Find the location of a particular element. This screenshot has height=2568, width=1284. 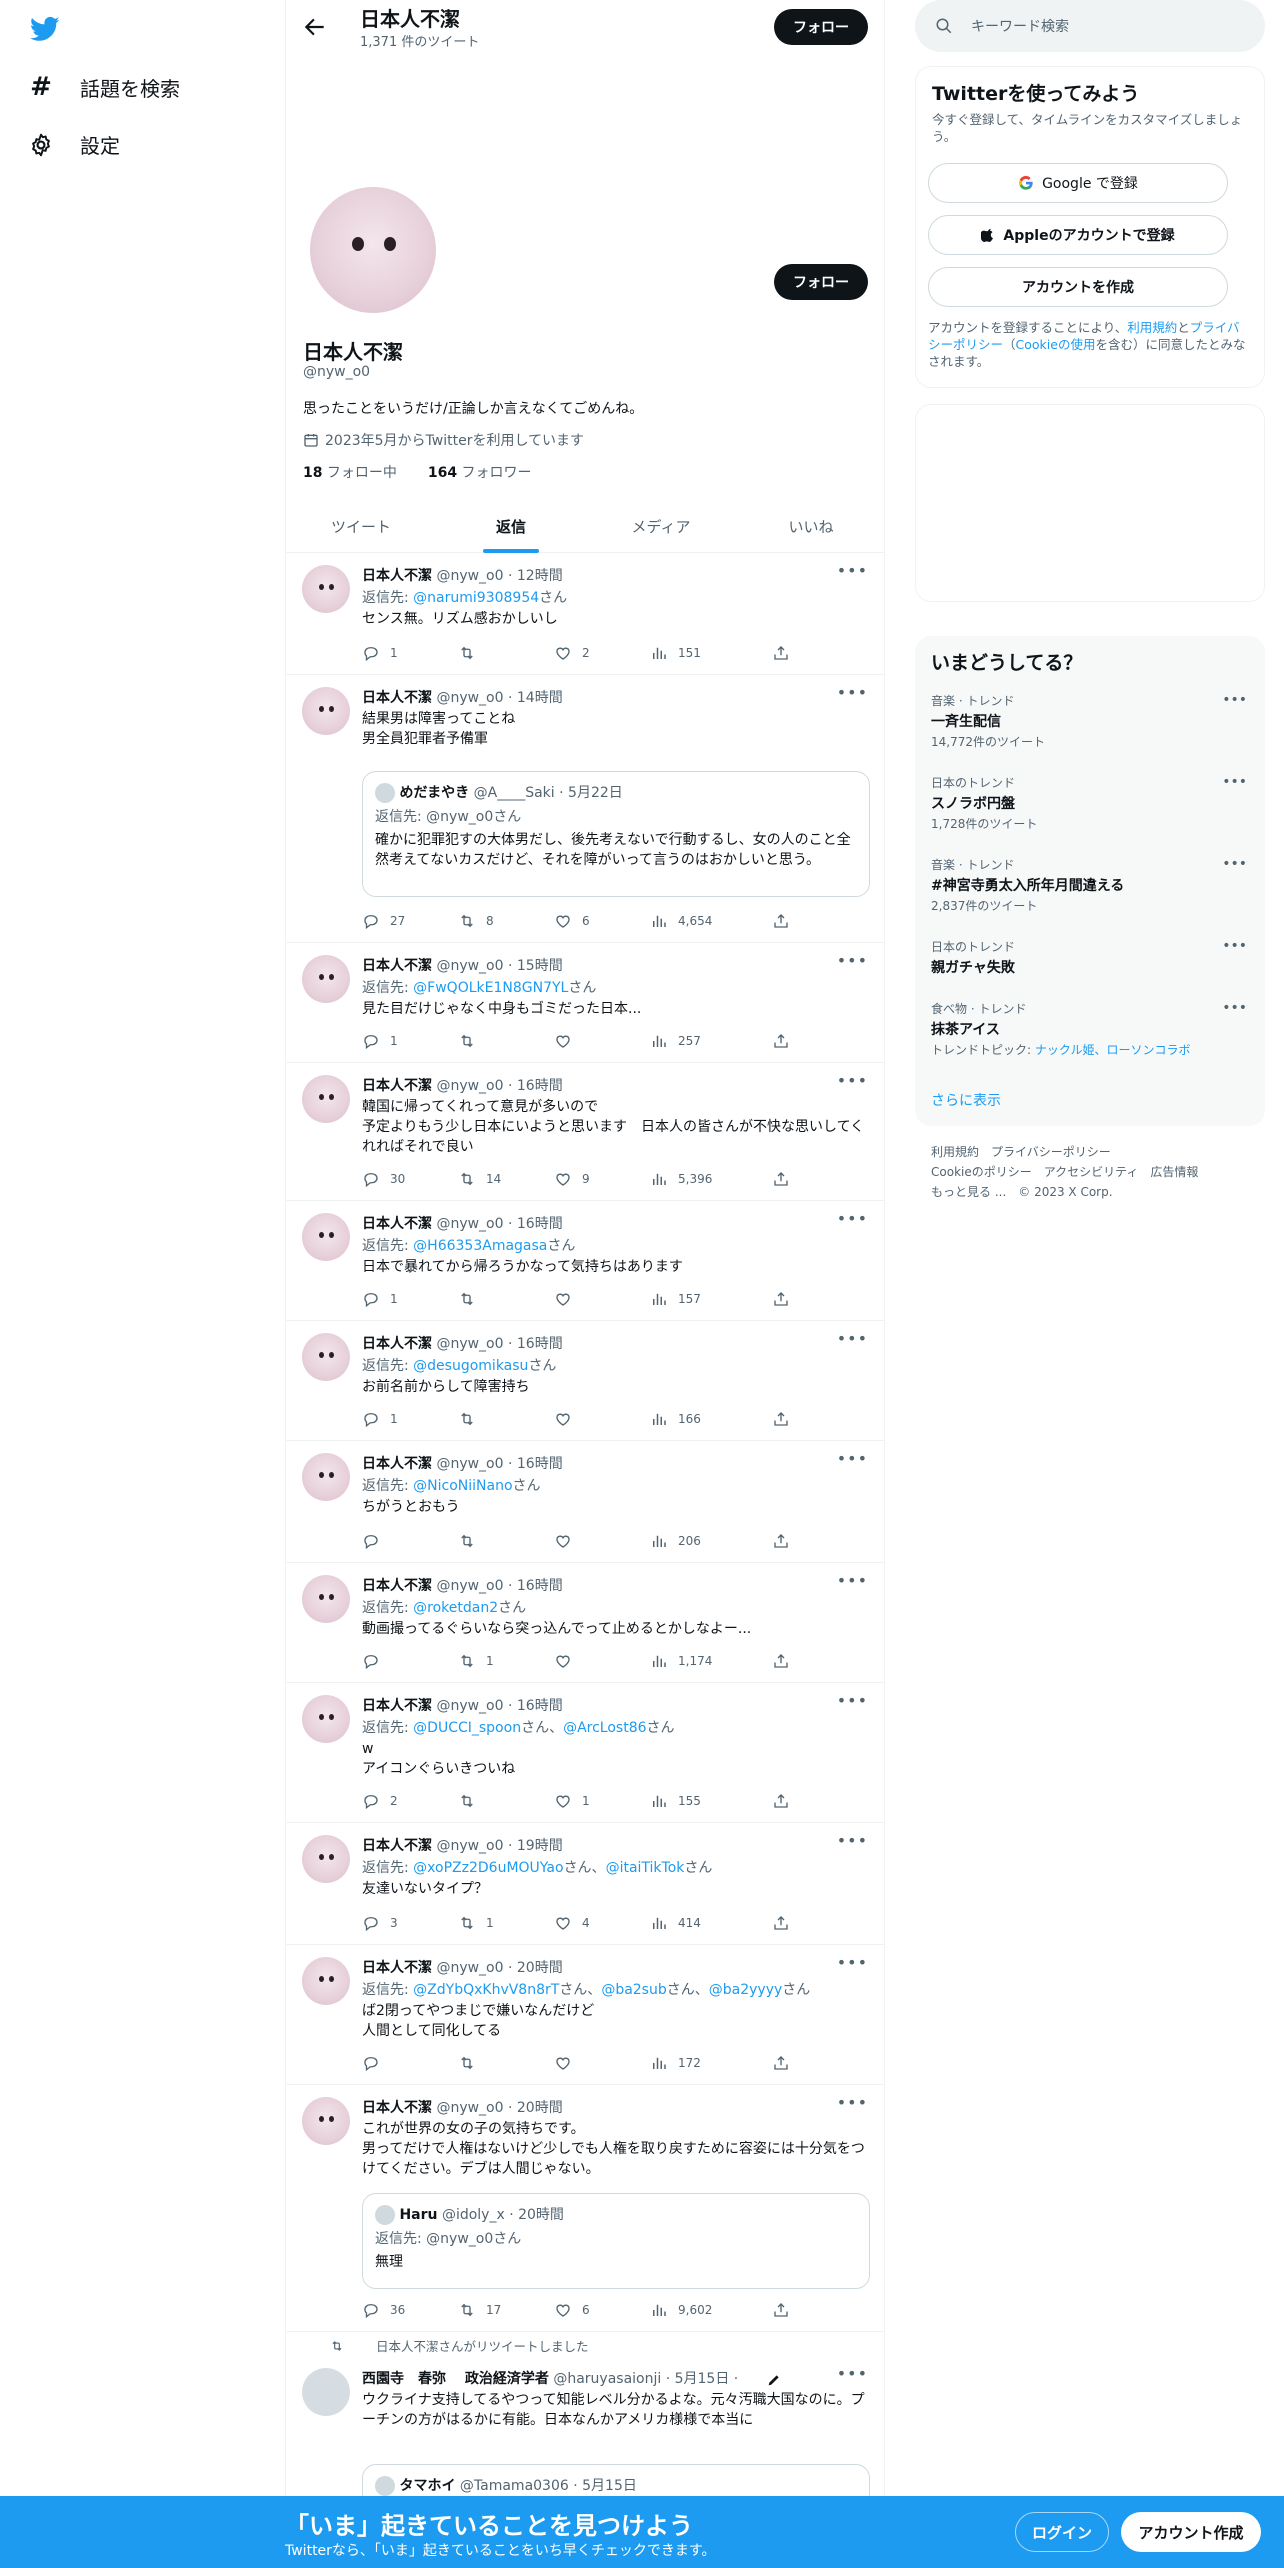

reply-button: 2 is located at coordinates (380, 1801).